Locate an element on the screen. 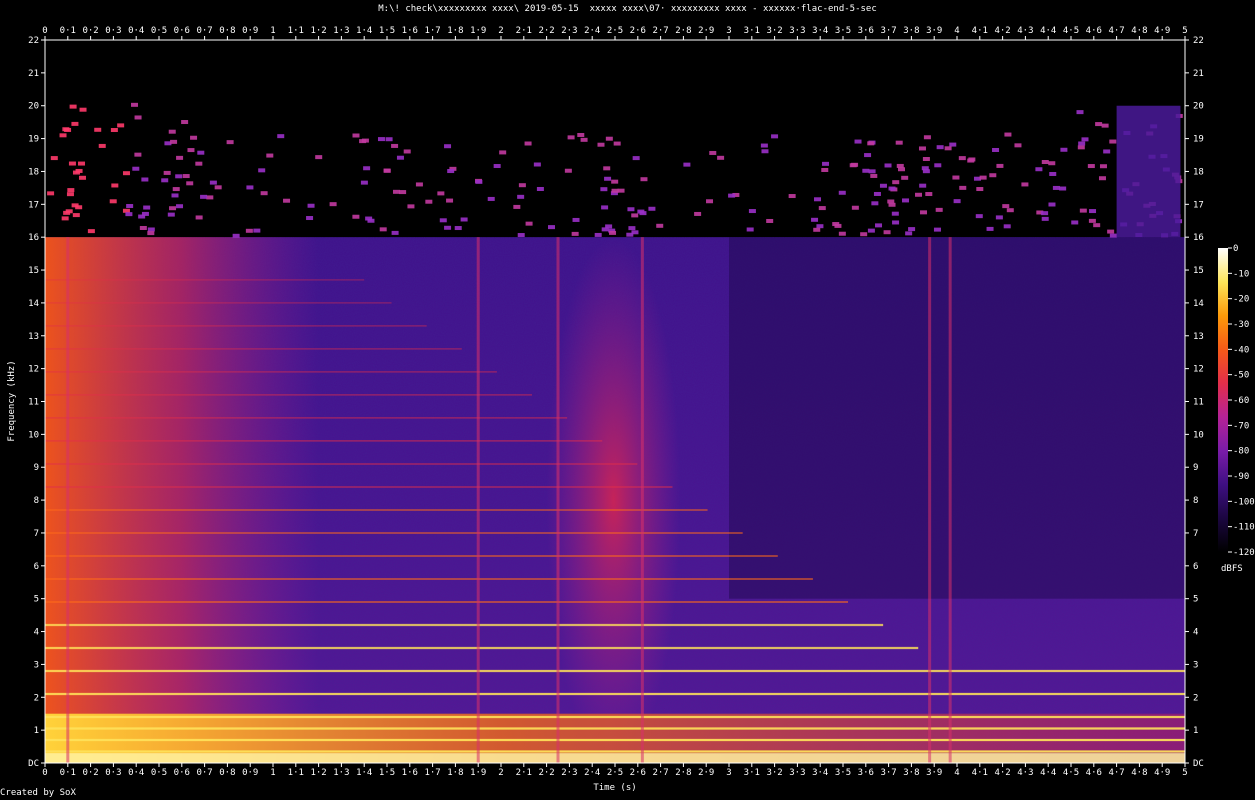 The width and height of the screenshot is (1255, 800). colorbar-tick-label: -120 is located at coordinates (1244, 553).